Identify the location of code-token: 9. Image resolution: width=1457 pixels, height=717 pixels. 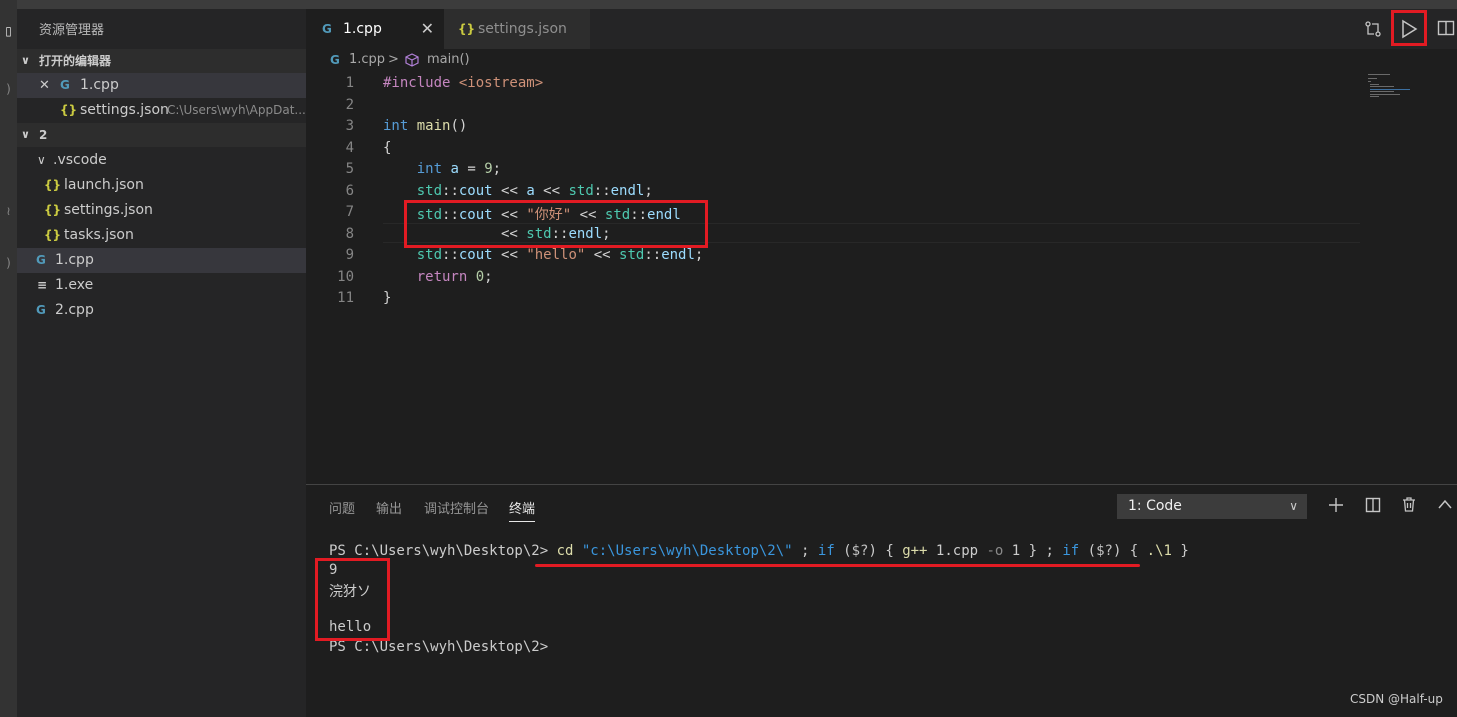
(488, 169).